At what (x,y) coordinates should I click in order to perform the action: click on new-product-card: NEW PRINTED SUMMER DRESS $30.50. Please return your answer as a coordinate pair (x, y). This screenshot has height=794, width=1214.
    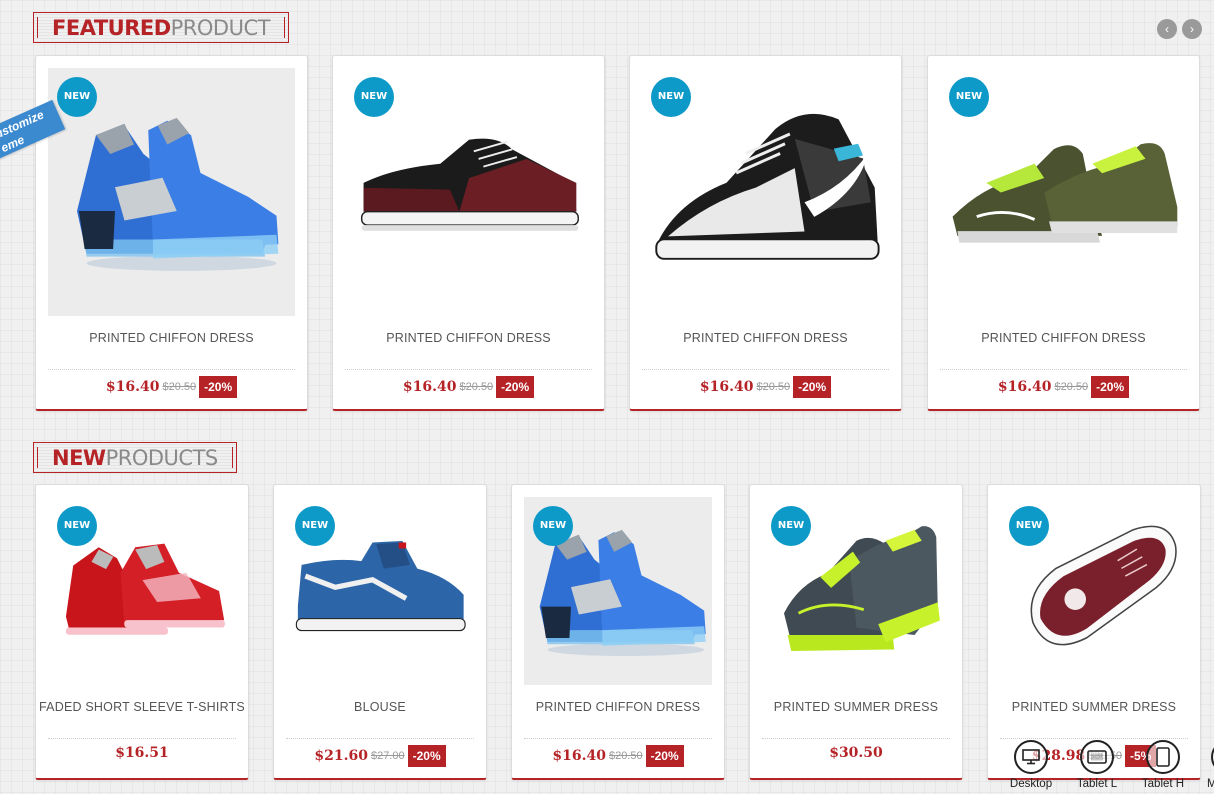
    Looking at the image, I should click on (856, 632).